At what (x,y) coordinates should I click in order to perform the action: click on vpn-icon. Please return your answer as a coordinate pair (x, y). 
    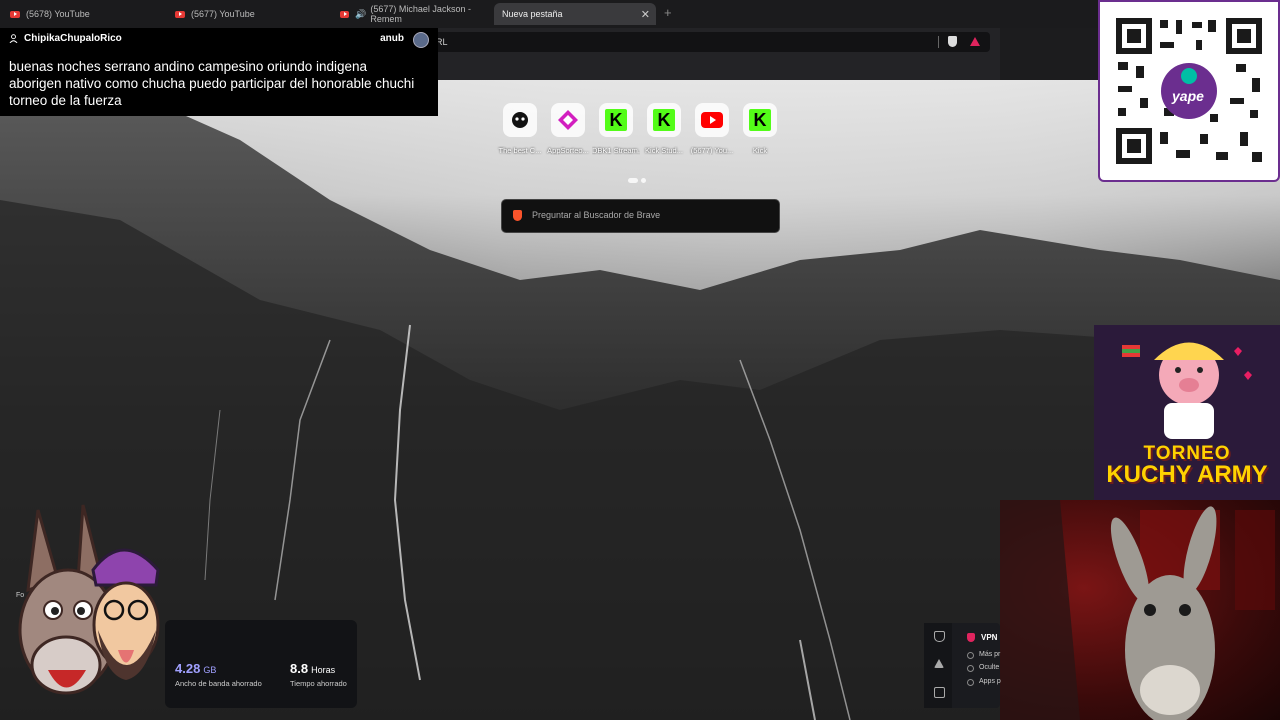
    Looking at the image, I should click on (971, 637).